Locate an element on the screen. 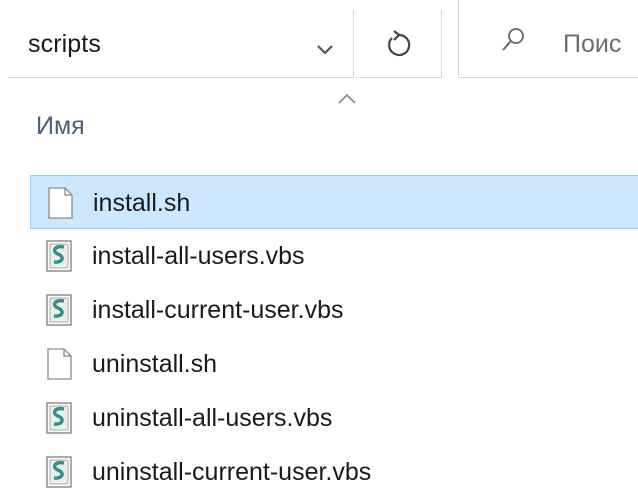 The width and height of the screenshot is (638, 492). search-icon is located at coordinates (513, 39).